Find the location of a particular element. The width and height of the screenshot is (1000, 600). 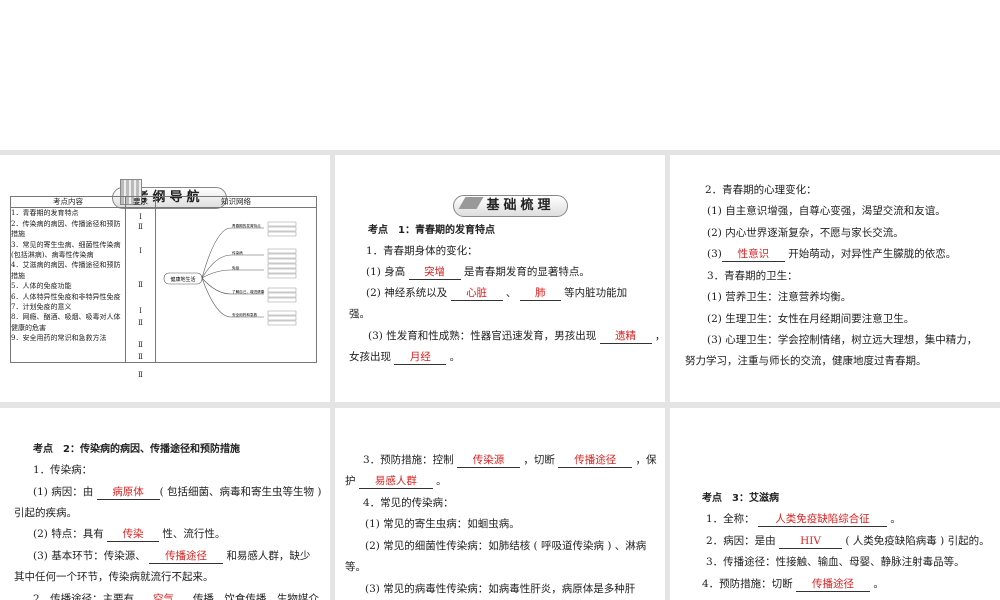

answer-blank: 病原体 is located at coordinates (128, 492).